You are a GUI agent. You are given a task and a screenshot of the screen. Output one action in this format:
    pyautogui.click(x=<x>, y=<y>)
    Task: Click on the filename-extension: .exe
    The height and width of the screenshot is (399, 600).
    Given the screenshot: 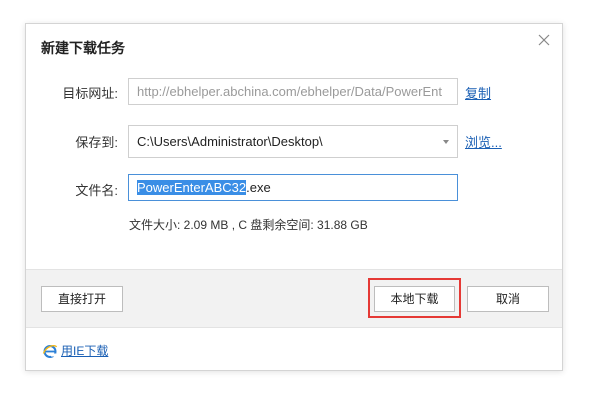 What is the action you would take?
    pyautogui.click(x=258, y=187)
    